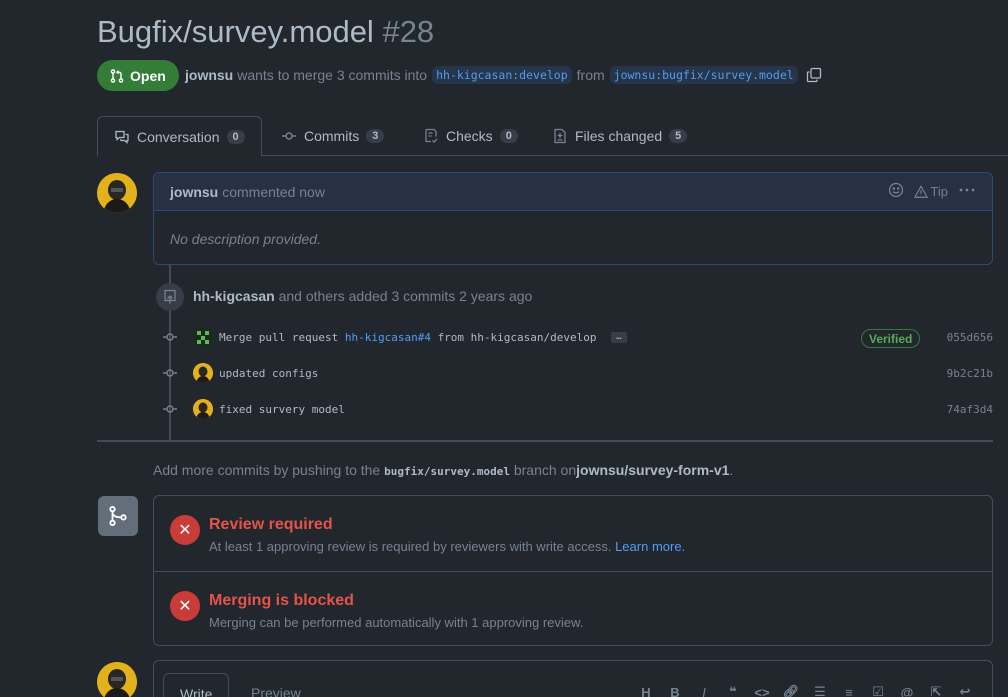  Describe the element at coordinates (209, 75) in the screenshot. I see `pr-author-link: jownsu` at that location.